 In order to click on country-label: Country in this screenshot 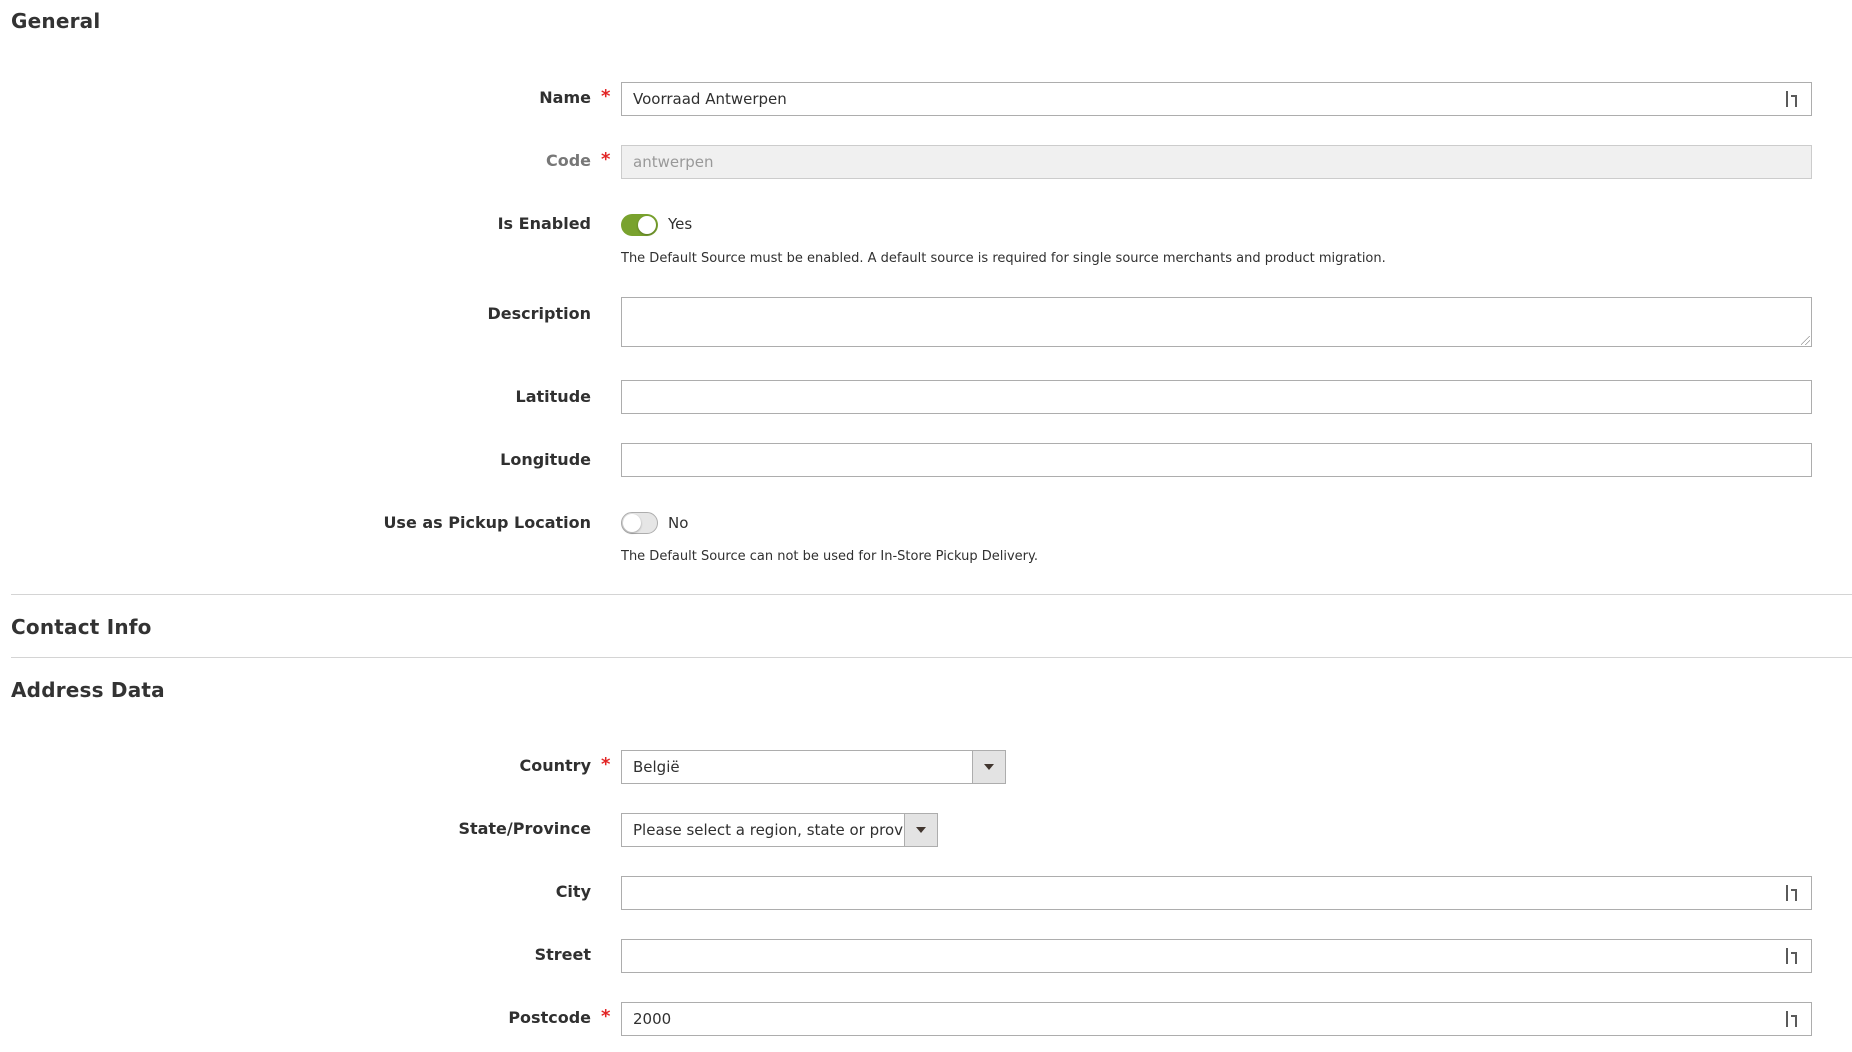, I will do `click(555, 765)`.